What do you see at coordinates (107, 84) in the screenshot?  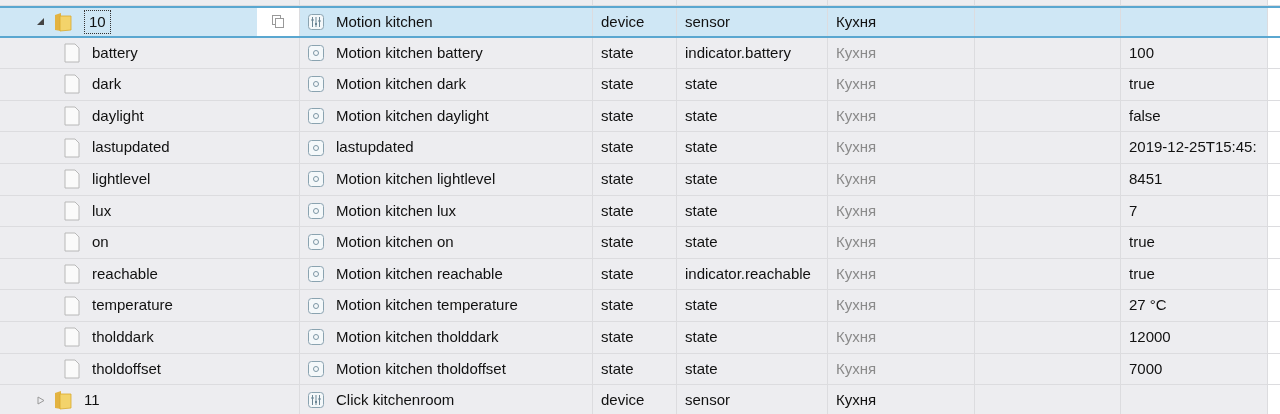 I see `object-id: dark` at bounding box center [107, 84].